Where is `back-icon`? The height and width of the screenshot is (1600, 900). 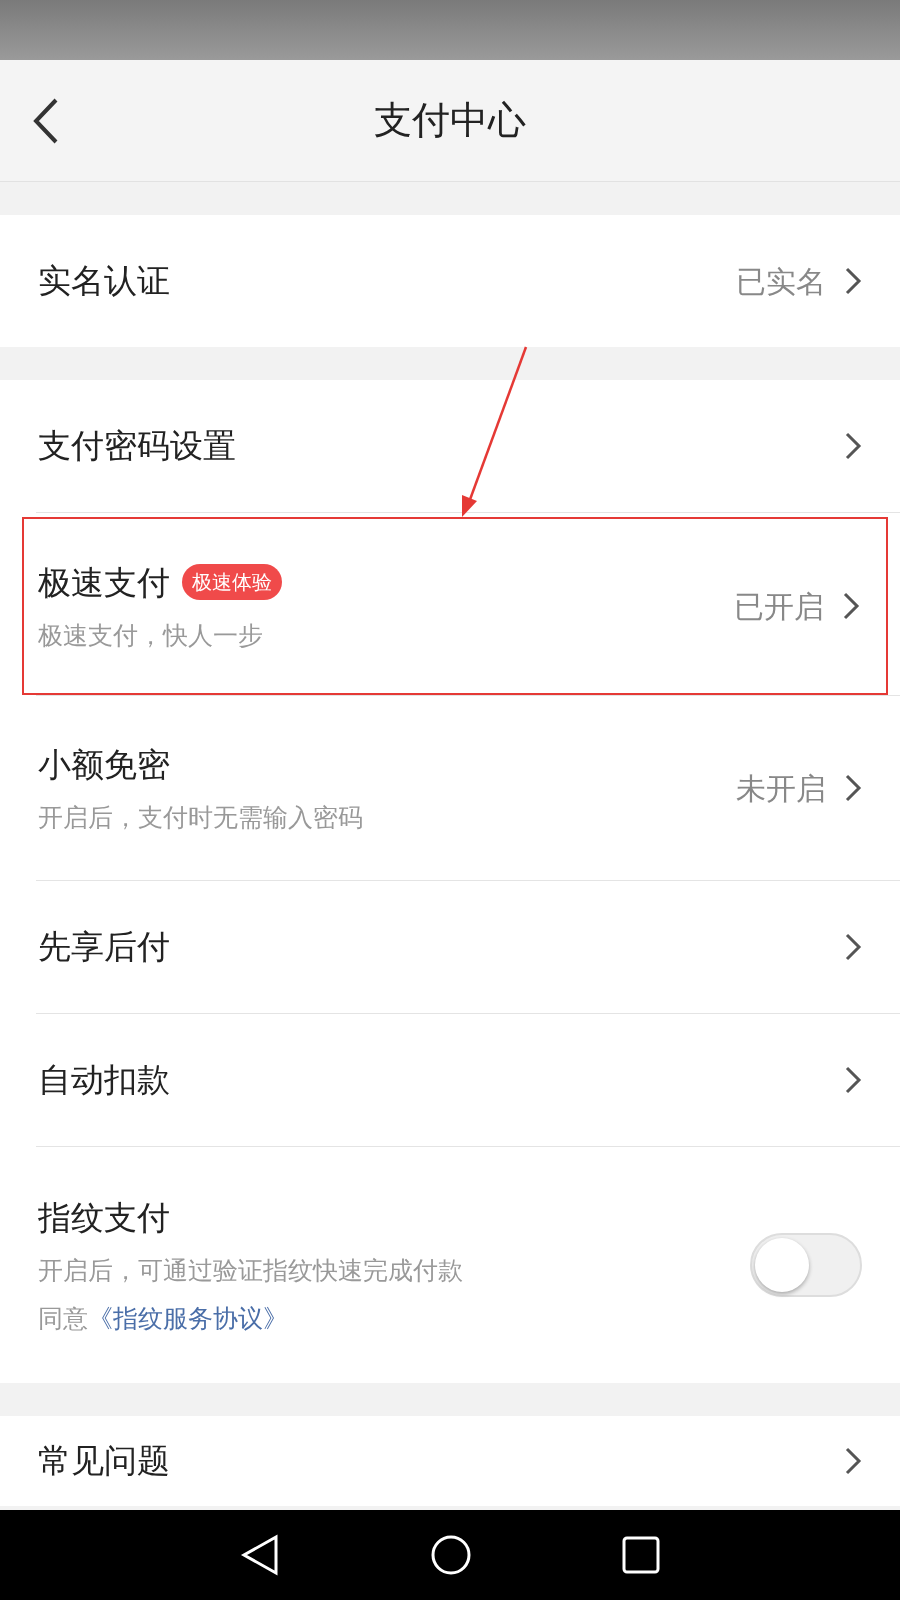 back-icon is located at coordinates (260, 1555).